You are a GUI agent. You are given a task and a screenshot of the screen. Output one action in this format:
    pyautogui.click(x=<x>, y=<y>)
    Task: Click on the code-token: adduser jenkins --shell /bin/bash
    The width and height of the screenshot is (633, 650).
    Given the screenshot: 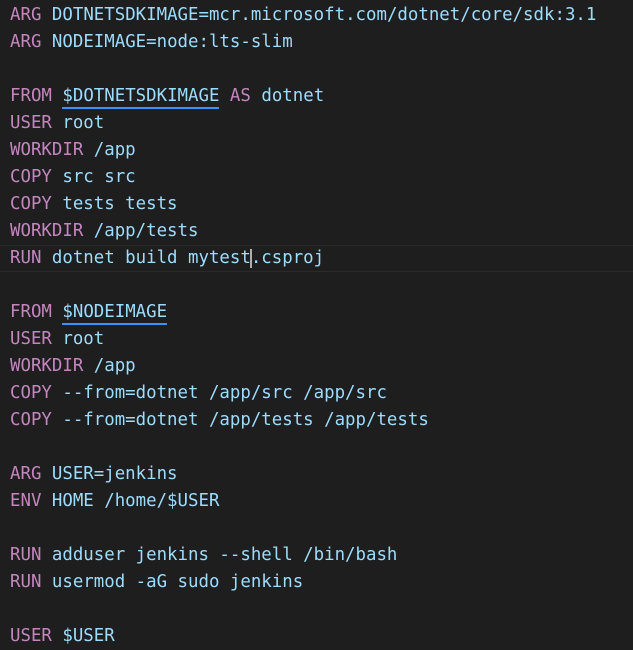 What is the action you would take?
    pyautogui.click(x=219, y=555)
    